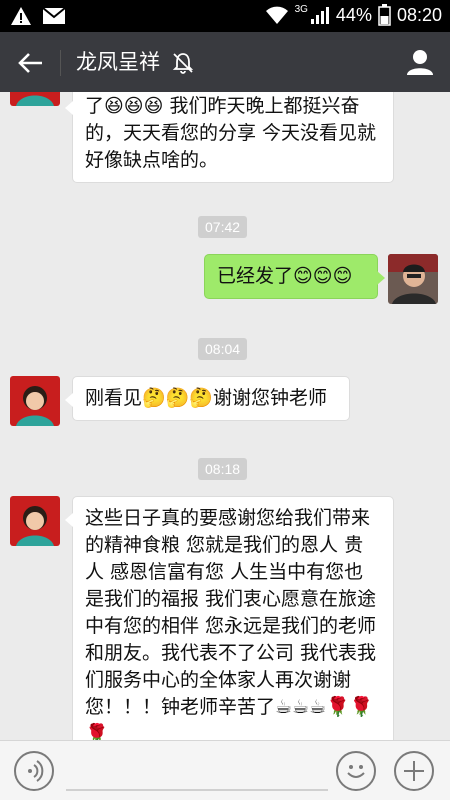  Describe the element at coordinates (21, 16) in the screenshot. I see `warning-icon` at that location.